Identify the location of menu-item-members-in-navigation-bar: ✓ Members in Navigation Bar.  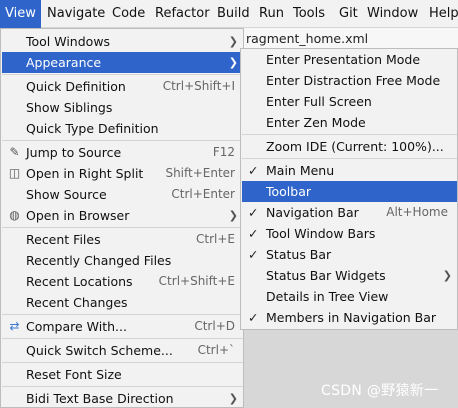
(349, 317).